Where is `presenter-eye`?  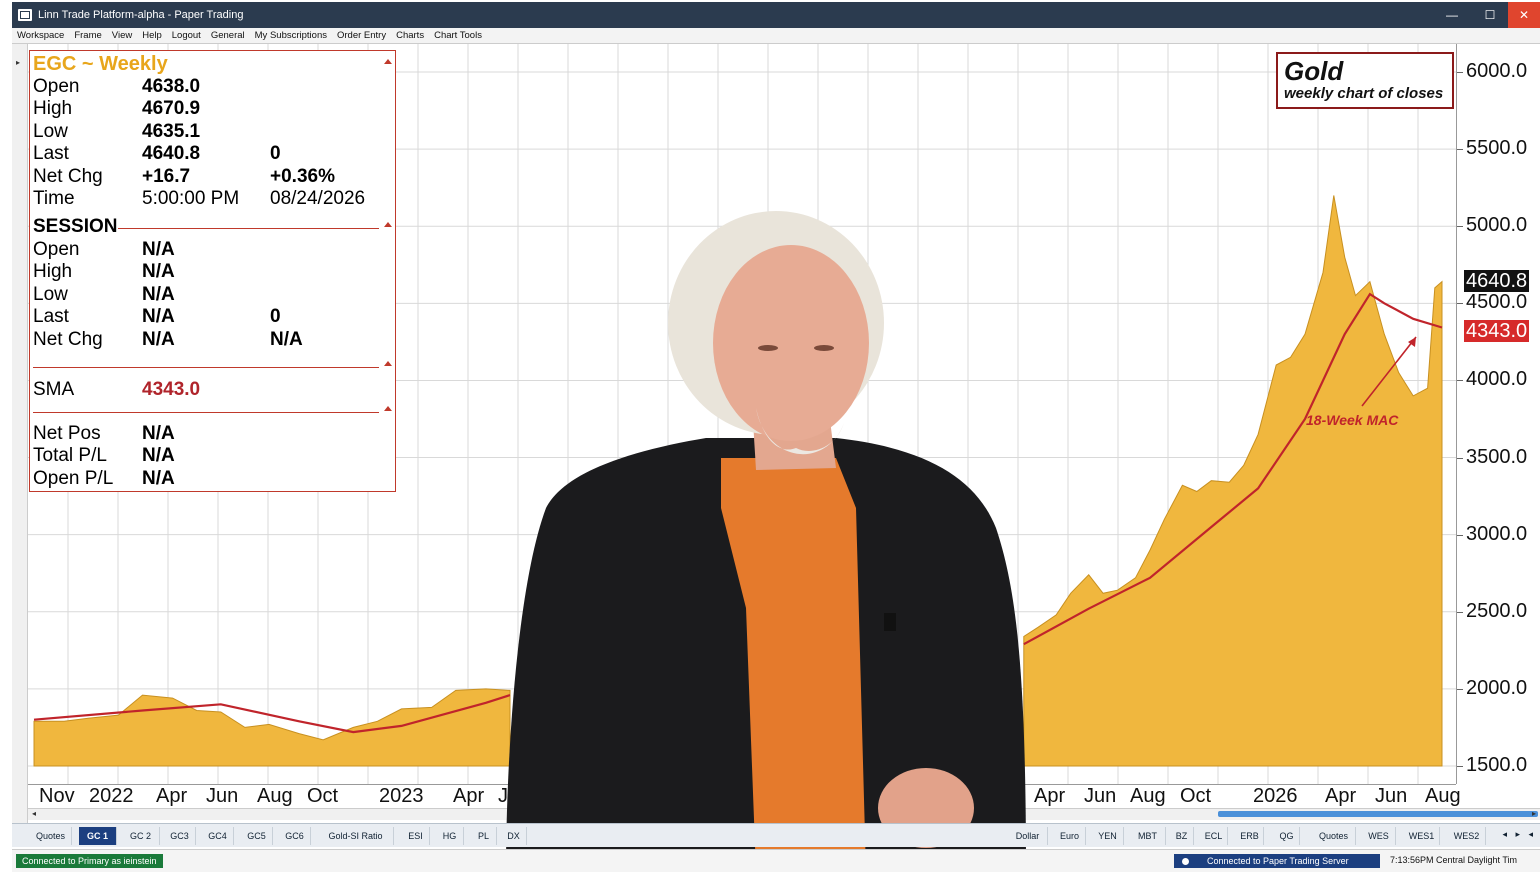
presenter-eye is located at coordinates (824, 348).